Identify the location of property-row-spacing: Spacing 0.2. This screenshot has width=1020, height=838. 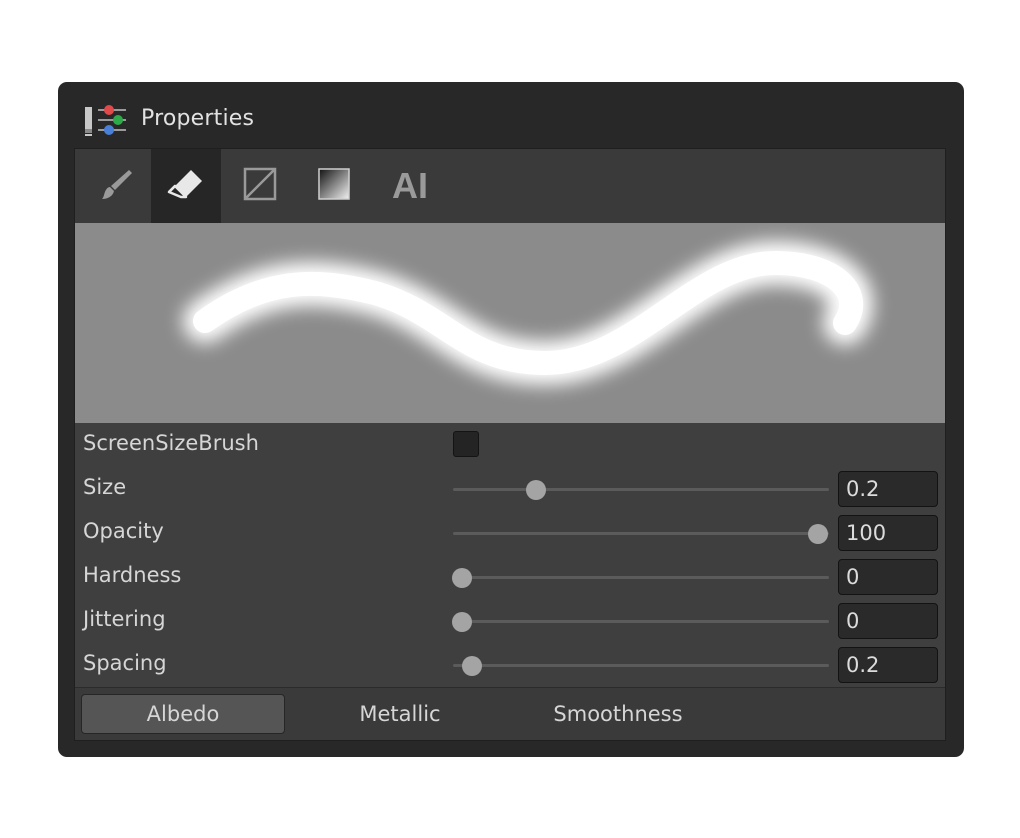
(510, 665).